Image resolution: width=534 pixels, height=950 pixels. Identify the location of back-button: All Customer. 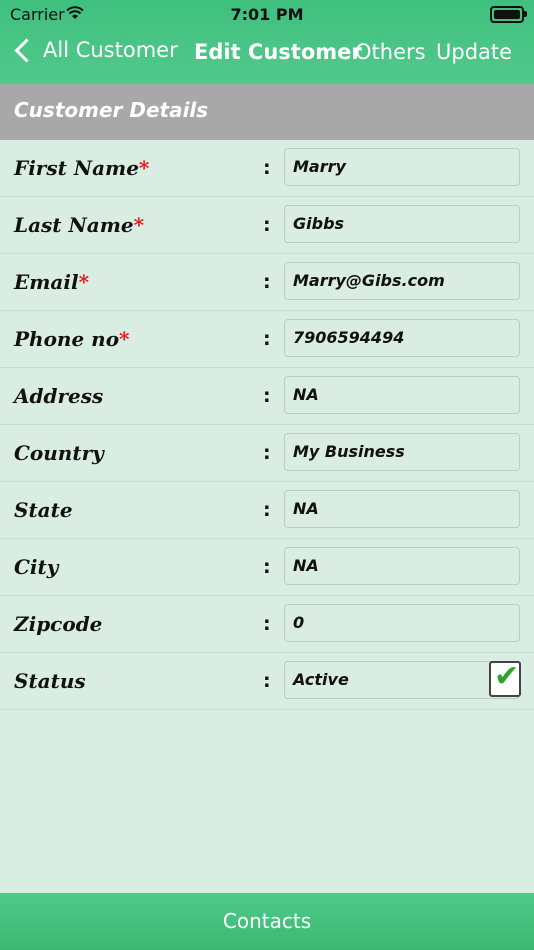
(96, 50).